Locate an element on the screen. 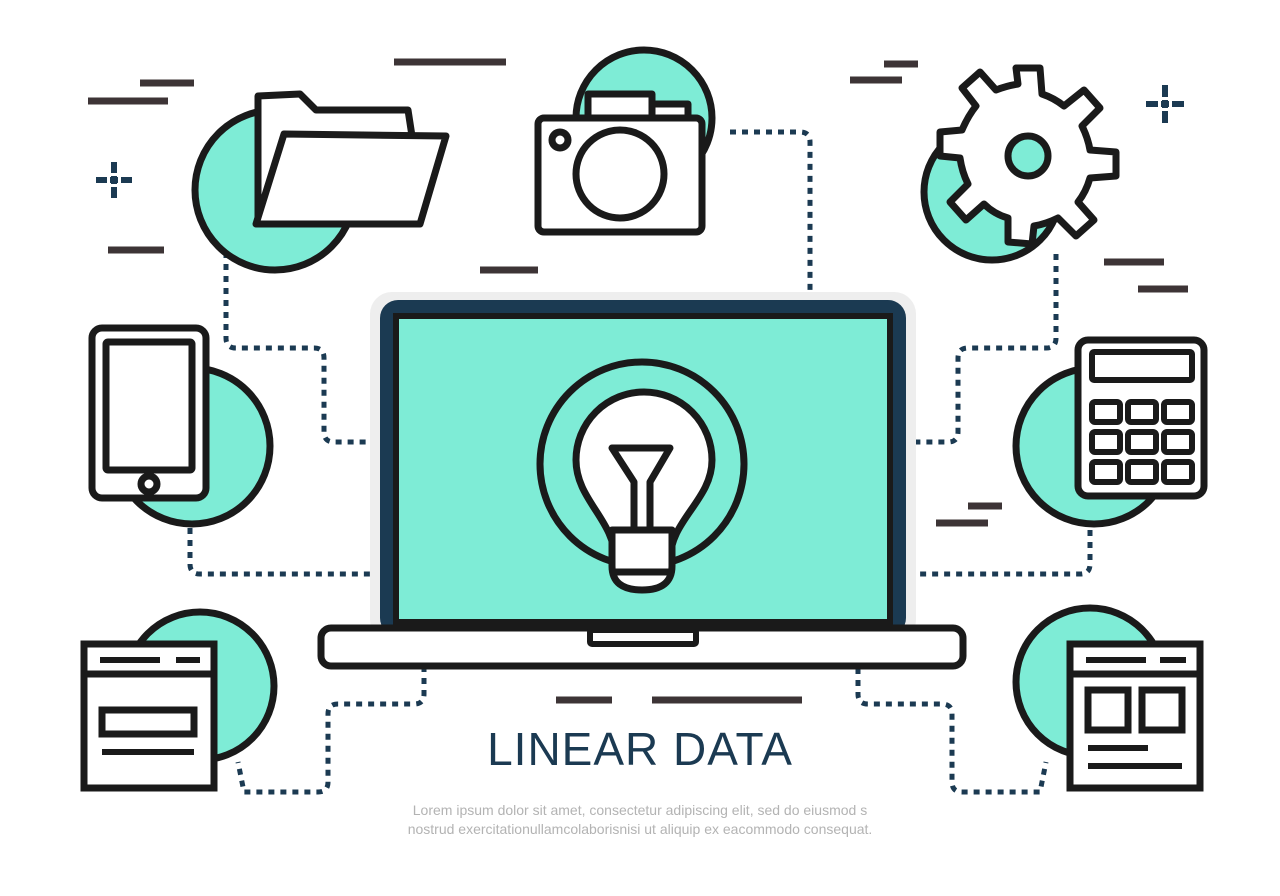  gear-node is located at coordinates (1020, 164).